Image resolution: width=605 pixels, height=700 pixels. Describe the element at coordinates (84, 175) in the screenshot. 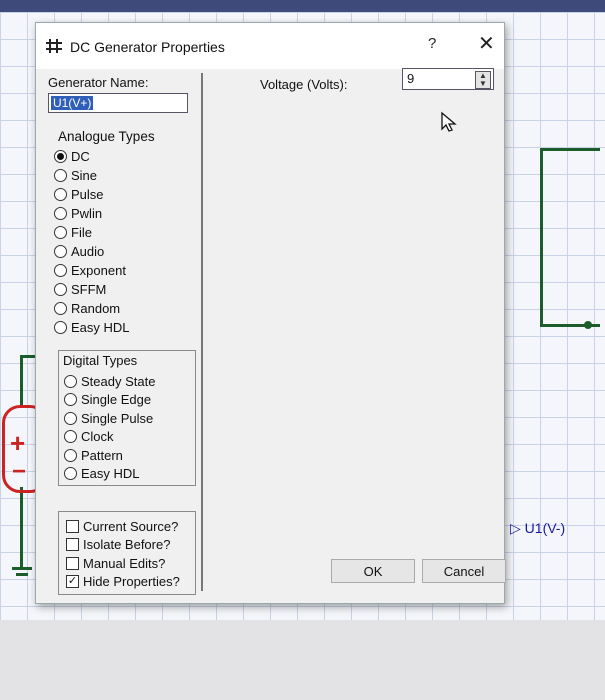

I see `analogue-option-label: Sine` at that location.